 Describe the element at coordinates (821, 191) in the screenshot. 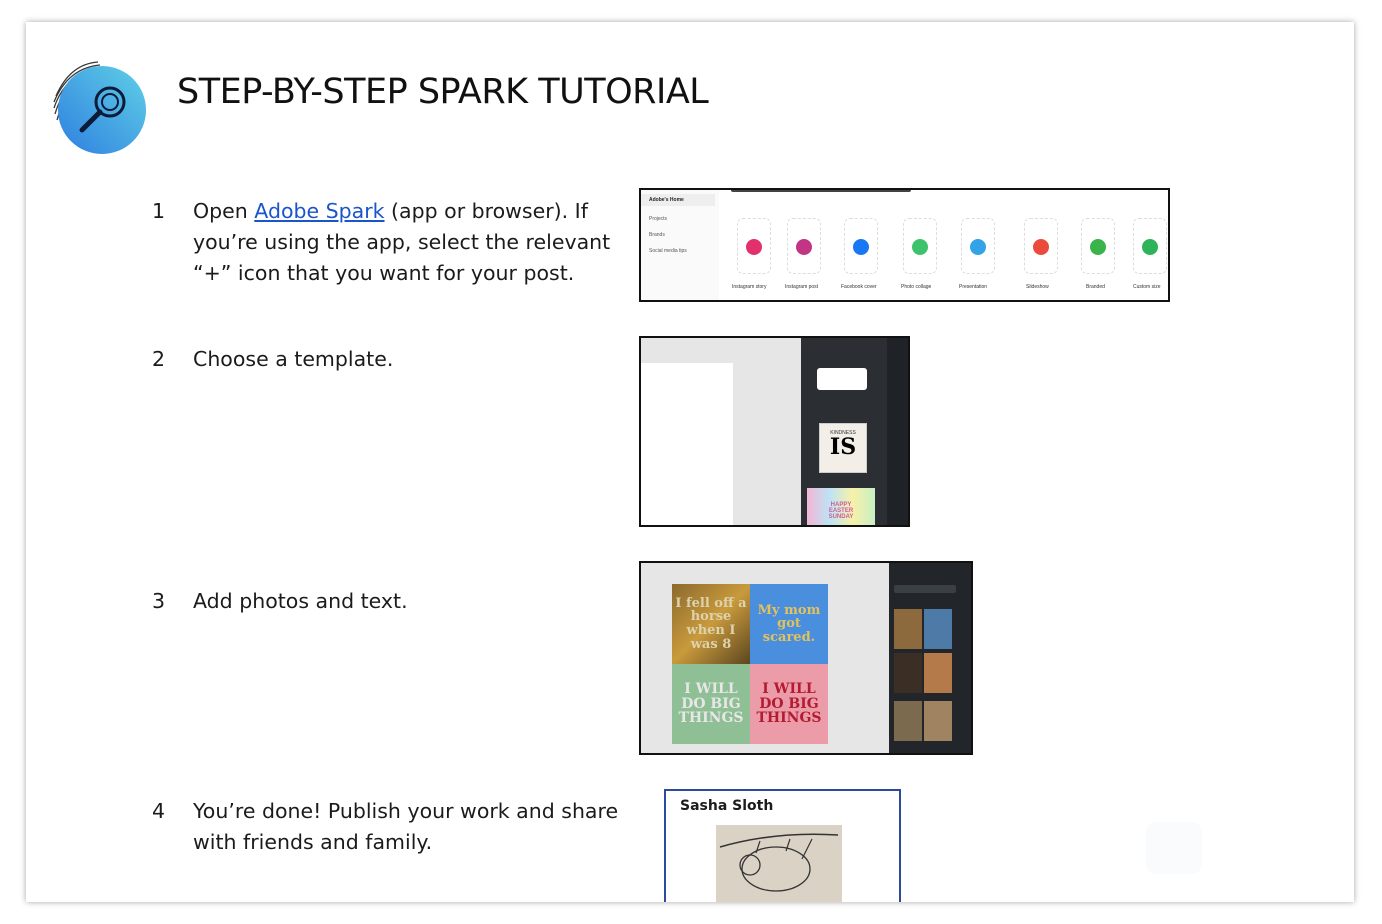

I see `cropped-heading` at that location.